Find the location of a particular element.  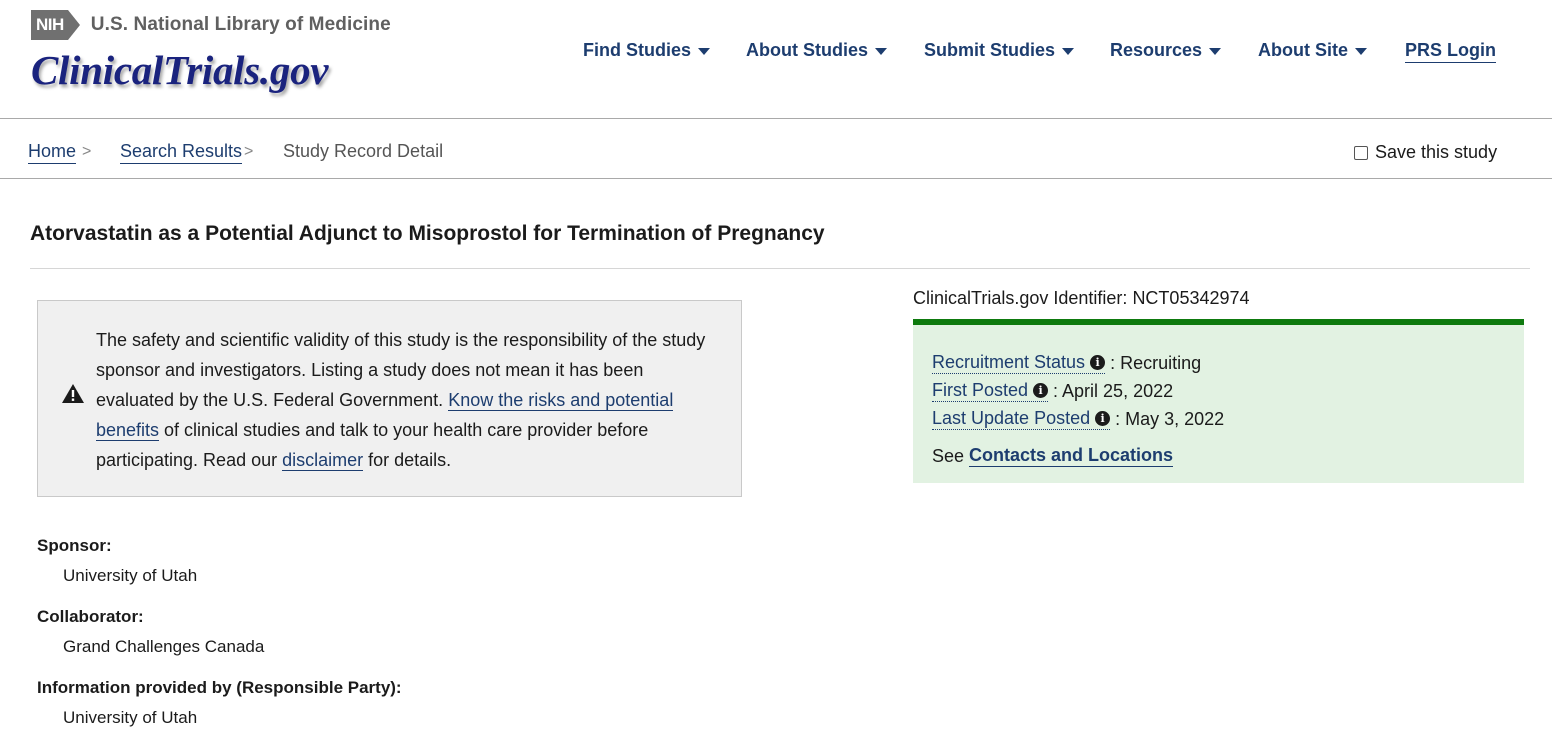

sponsor-value: University of Utah is located at coordinates (130, 575).